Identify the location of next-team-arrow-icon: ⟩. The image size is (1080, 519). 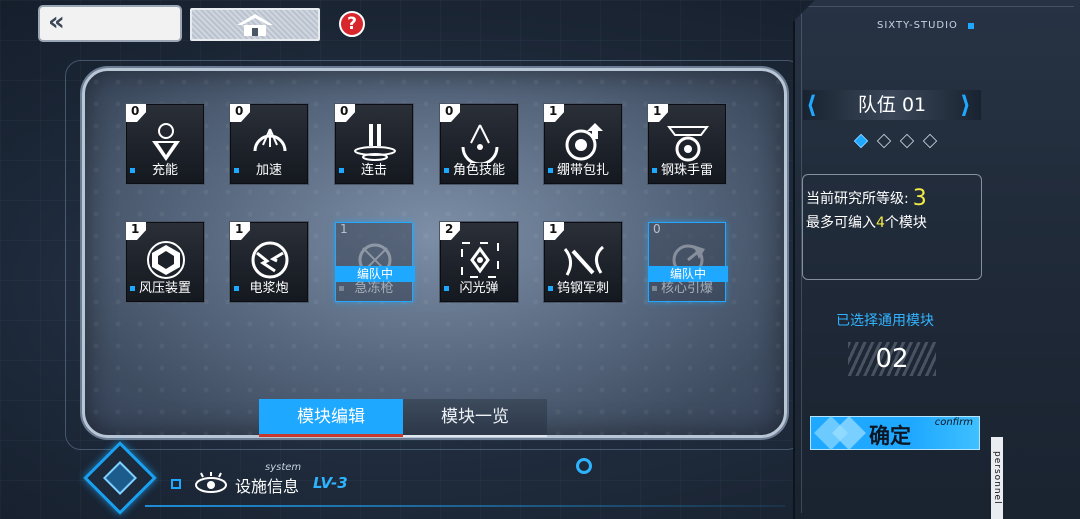
(965, 105).